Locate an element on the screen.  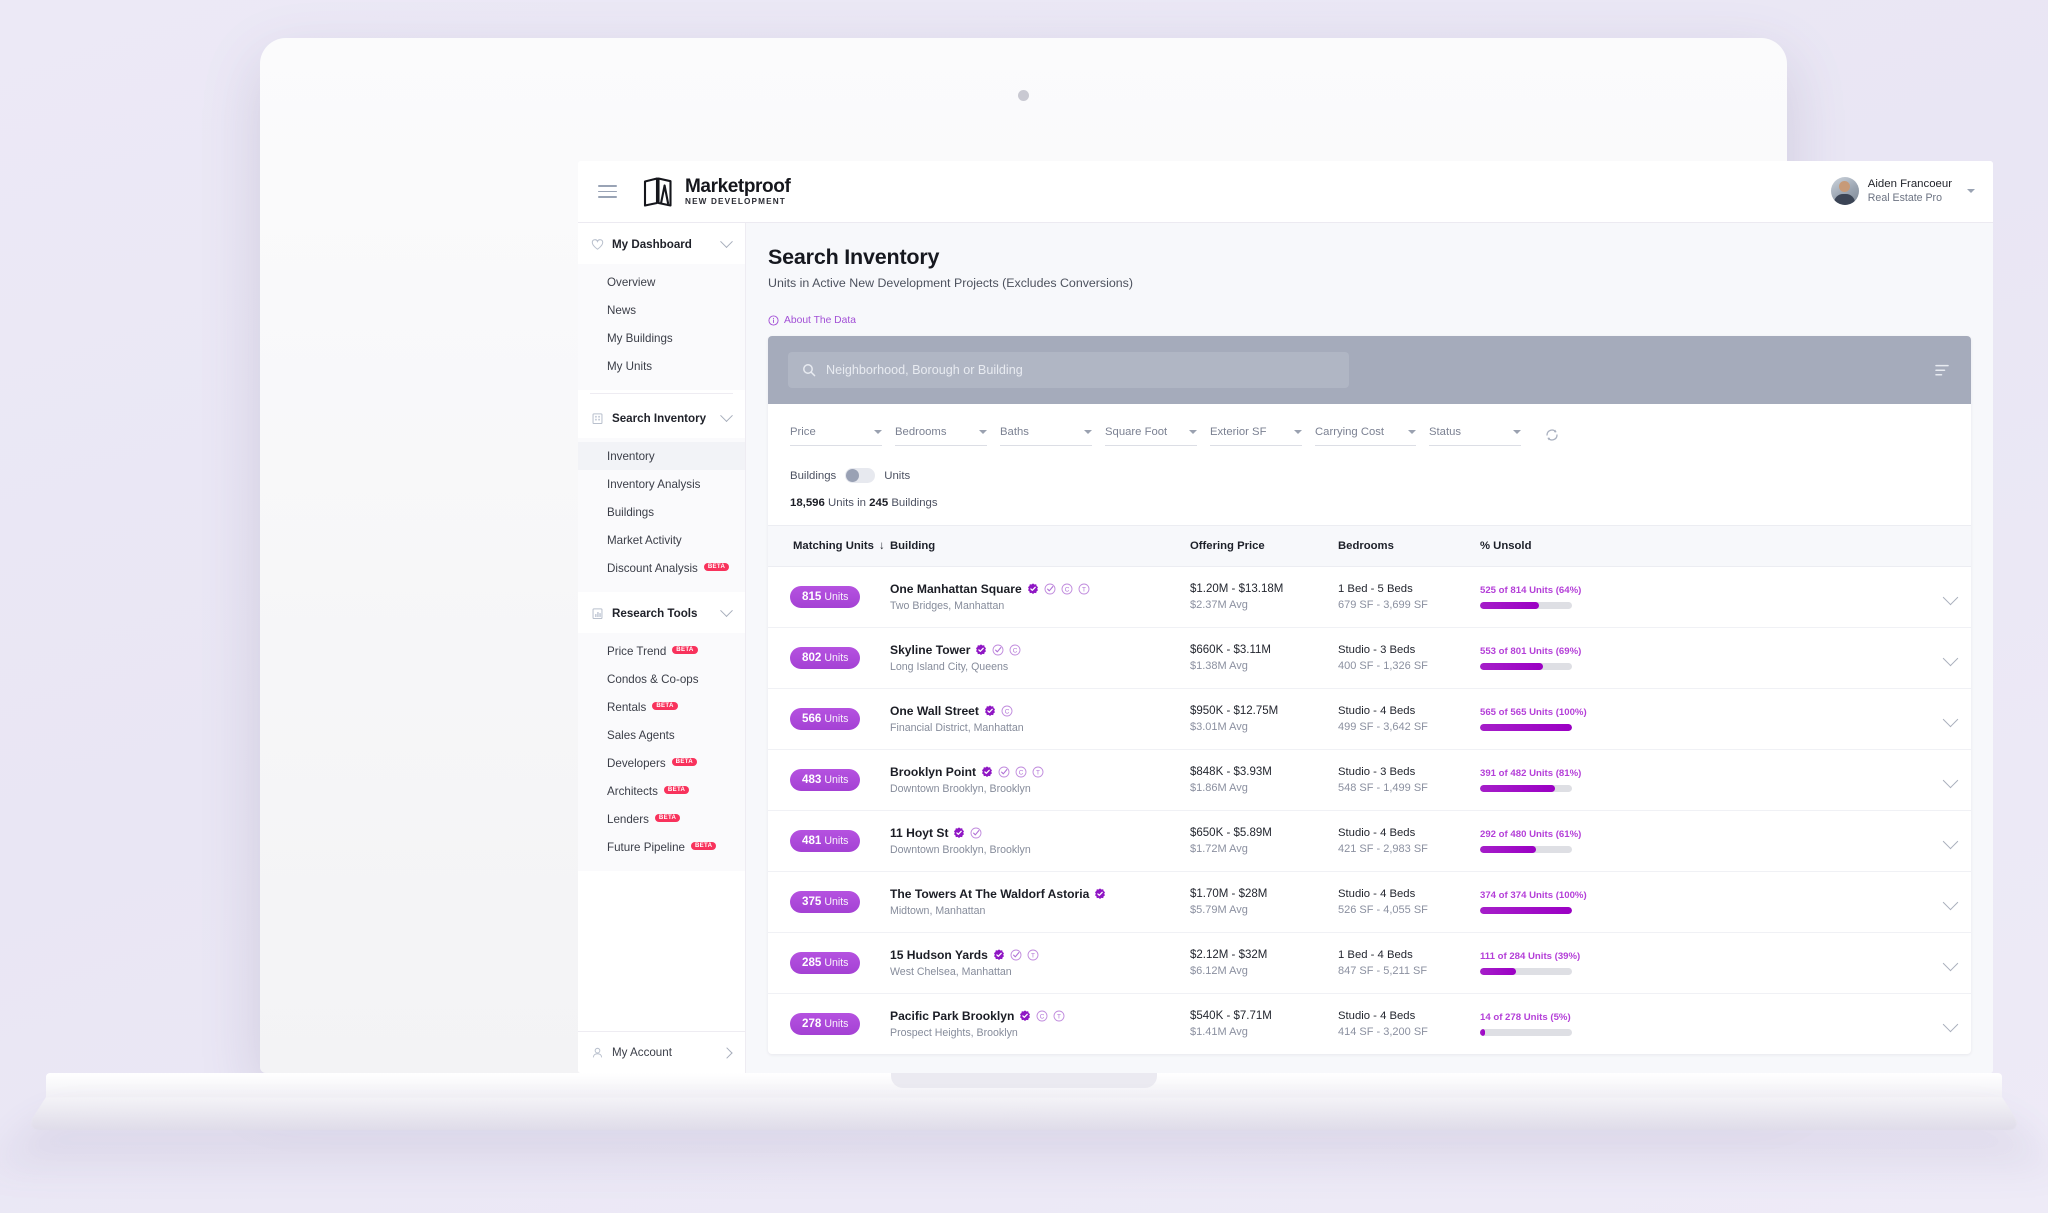
matching-units-pill: 566 Units is located at coordinates (825, 719).